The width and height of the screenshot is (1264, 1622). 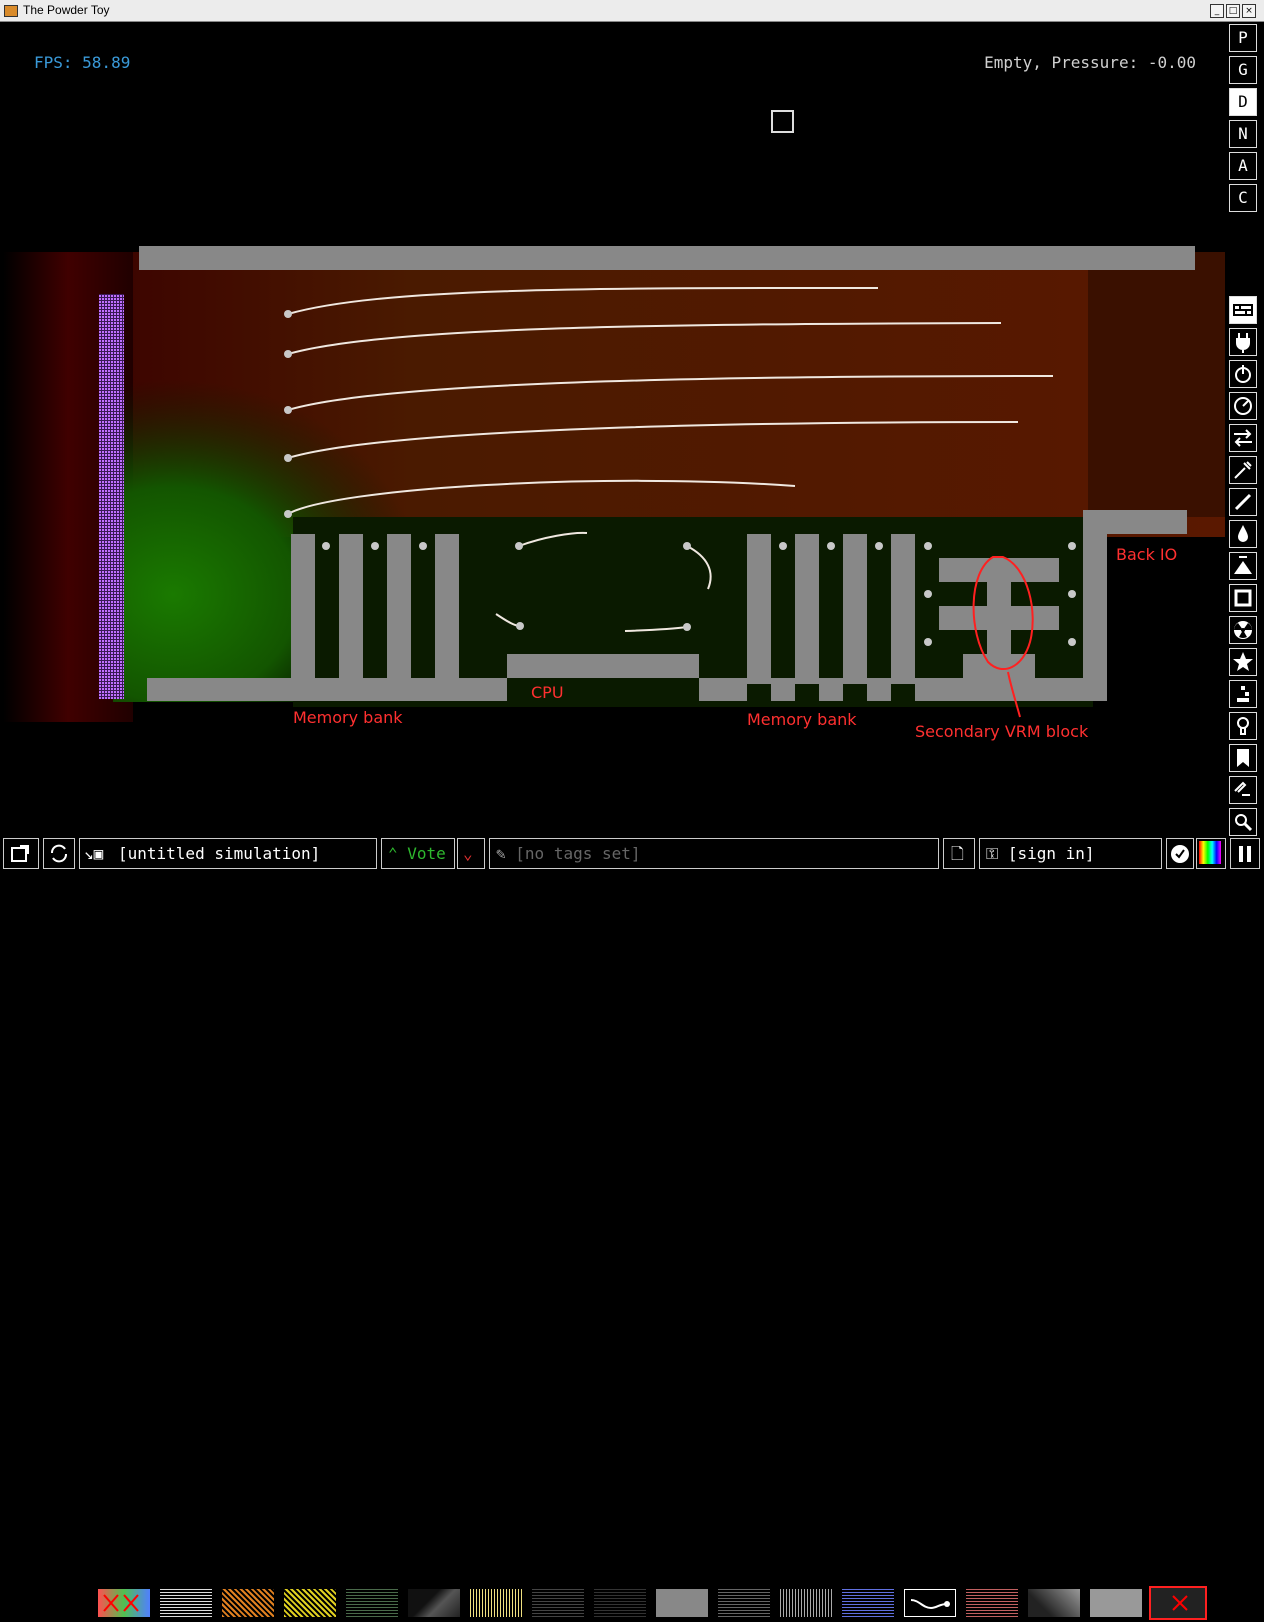 What do you see at coordinates (1243, 406) in the screenshot?
I see `sensors-icon` at bounding box center [1243, 406].